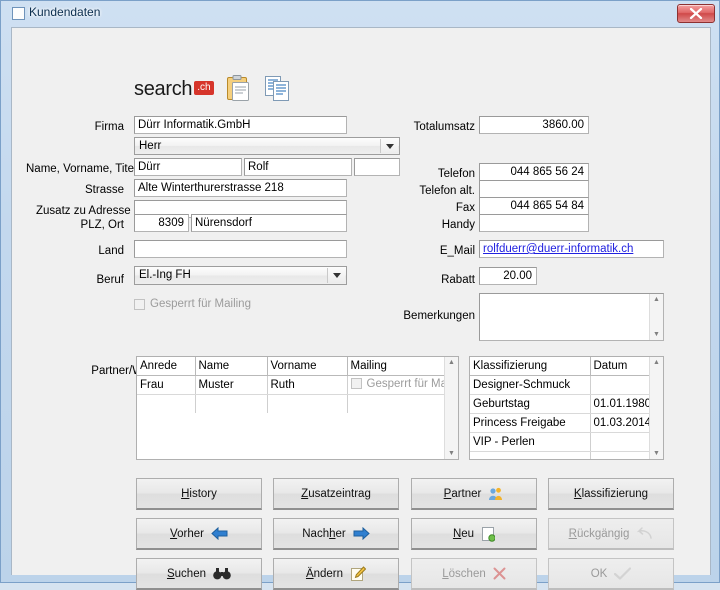  Describe the element at coordinates (599, 533) in the screenshot. I see `rueckgaengig-button-label: Rückgängig` at that location.